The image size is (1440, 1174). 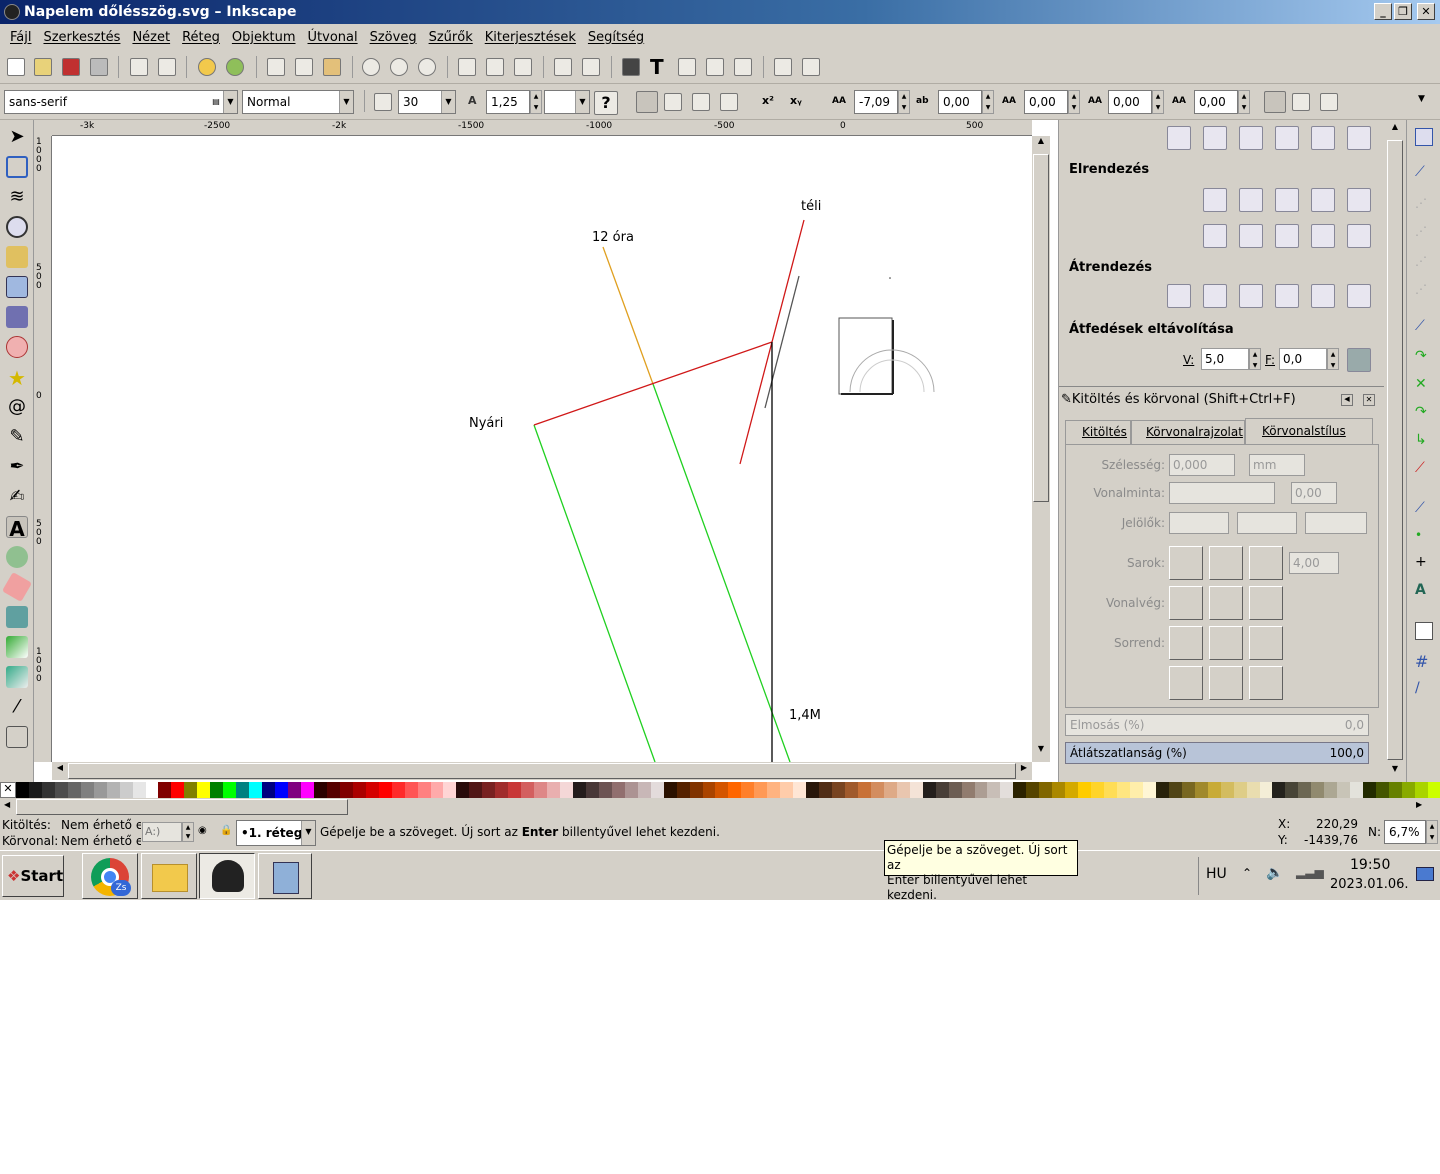 What do you see at coordinates (276, 67) in the screenshot?
I see `copy-icon` at bounding box center [276, 67].